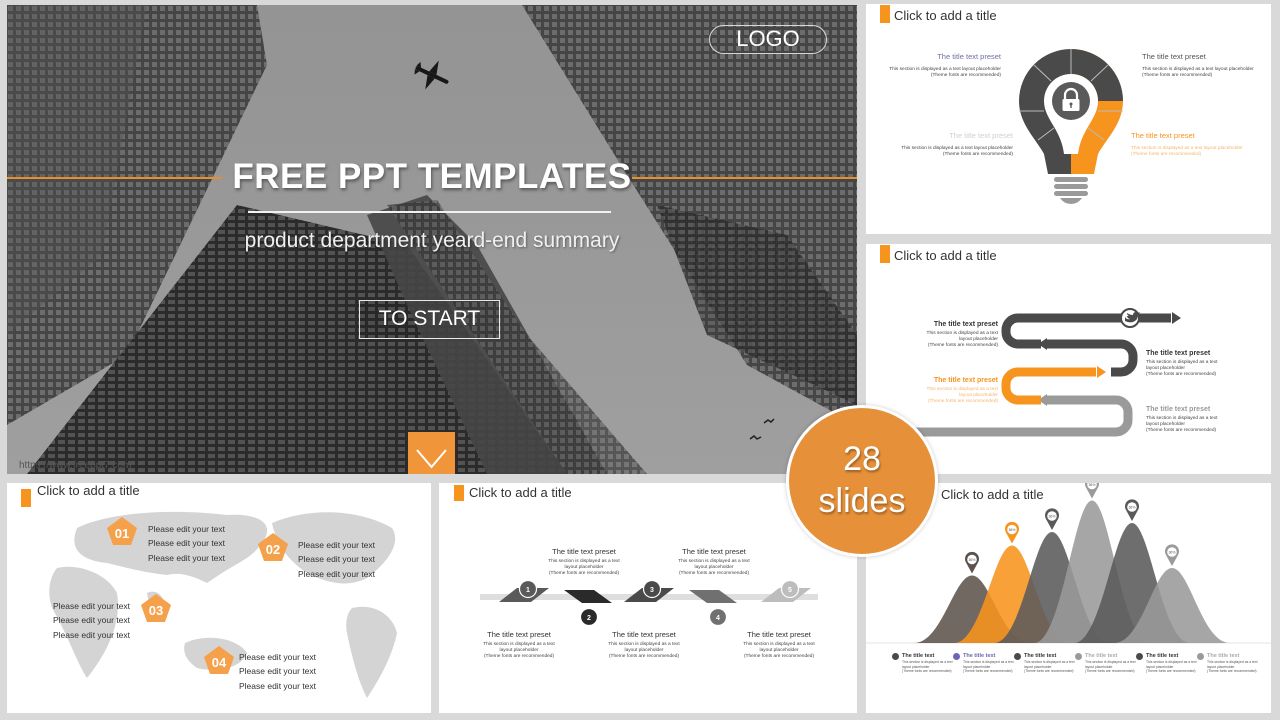  I want to click on slide-count-label: slides, so click(862, 501).